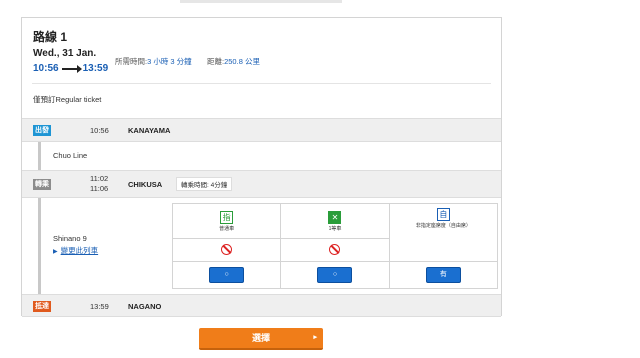  I want to click on line-name: Chuo Line, so click(70, 155).